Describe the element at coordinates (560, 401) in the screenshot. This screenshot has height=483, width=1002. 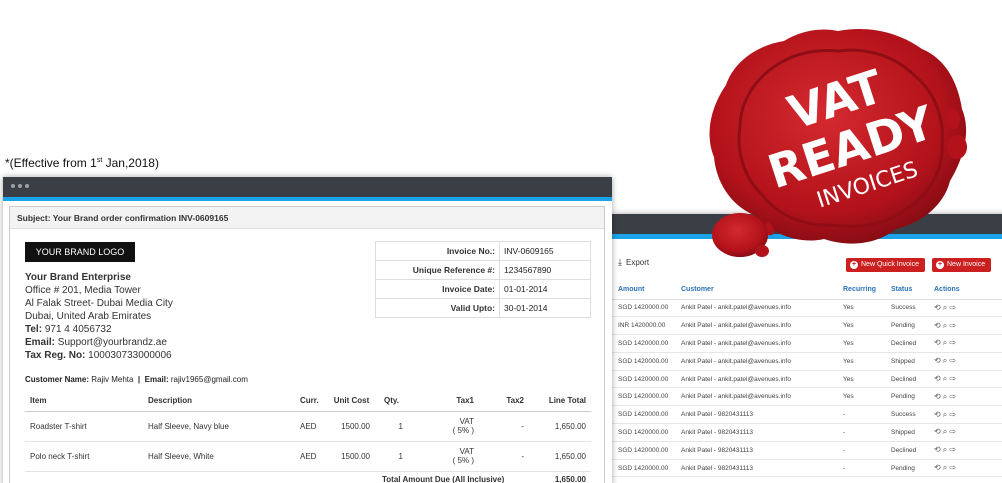
I see `col-line-total: Line Total` at that location.